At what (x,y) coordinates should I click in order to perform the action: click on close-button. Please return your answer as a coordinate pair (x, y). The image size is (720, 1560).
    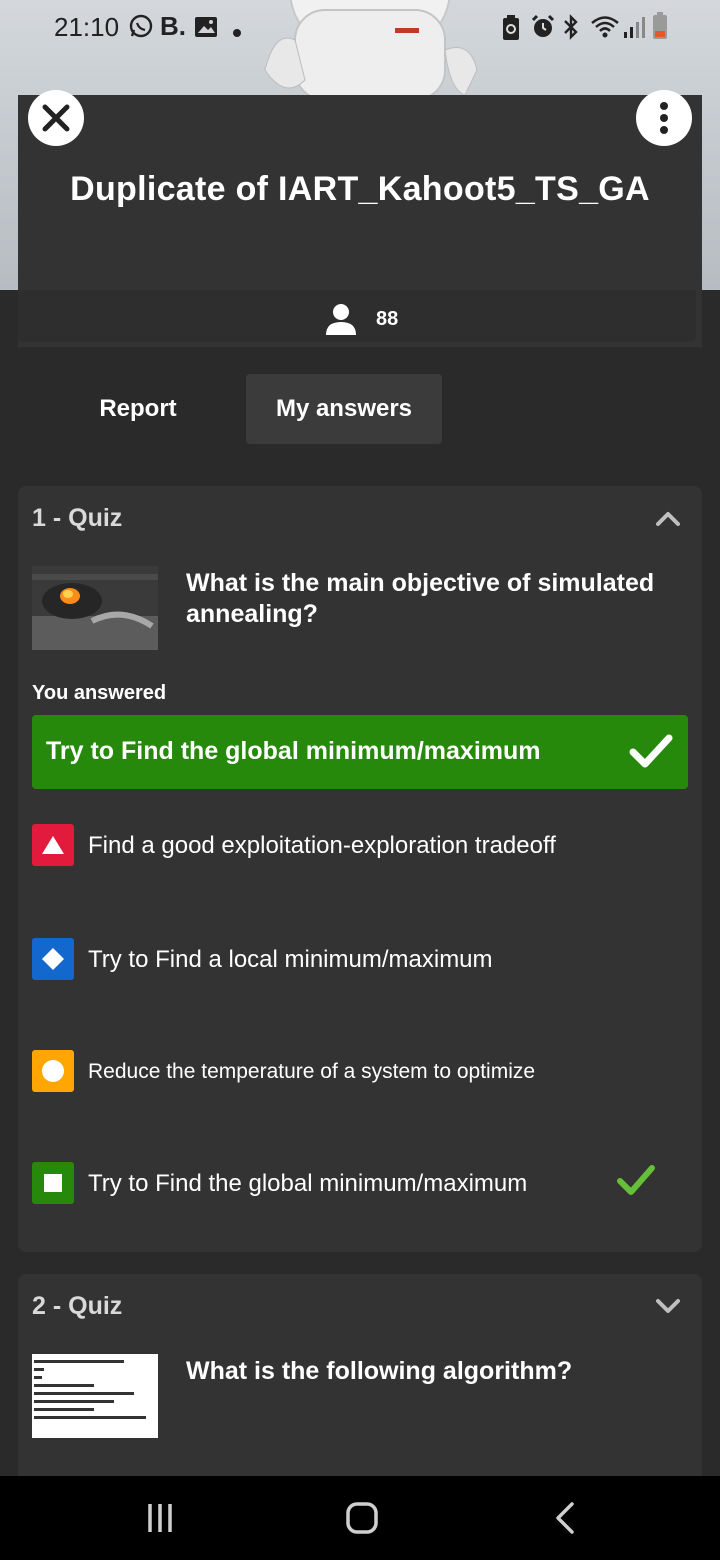
    Looking at the image, I should click on (56, 118).